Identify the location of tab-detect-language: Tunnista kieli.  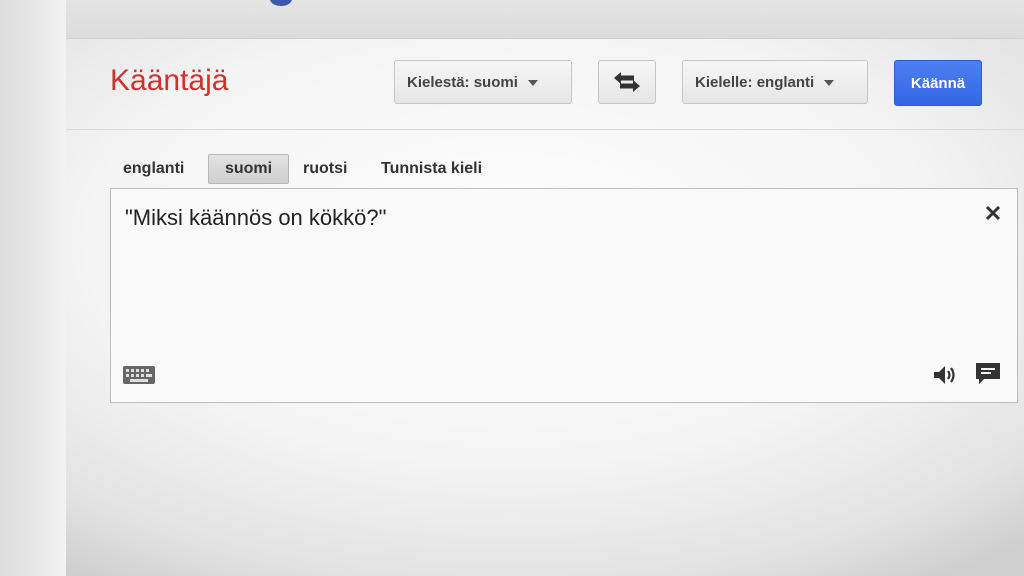
(431, 169).